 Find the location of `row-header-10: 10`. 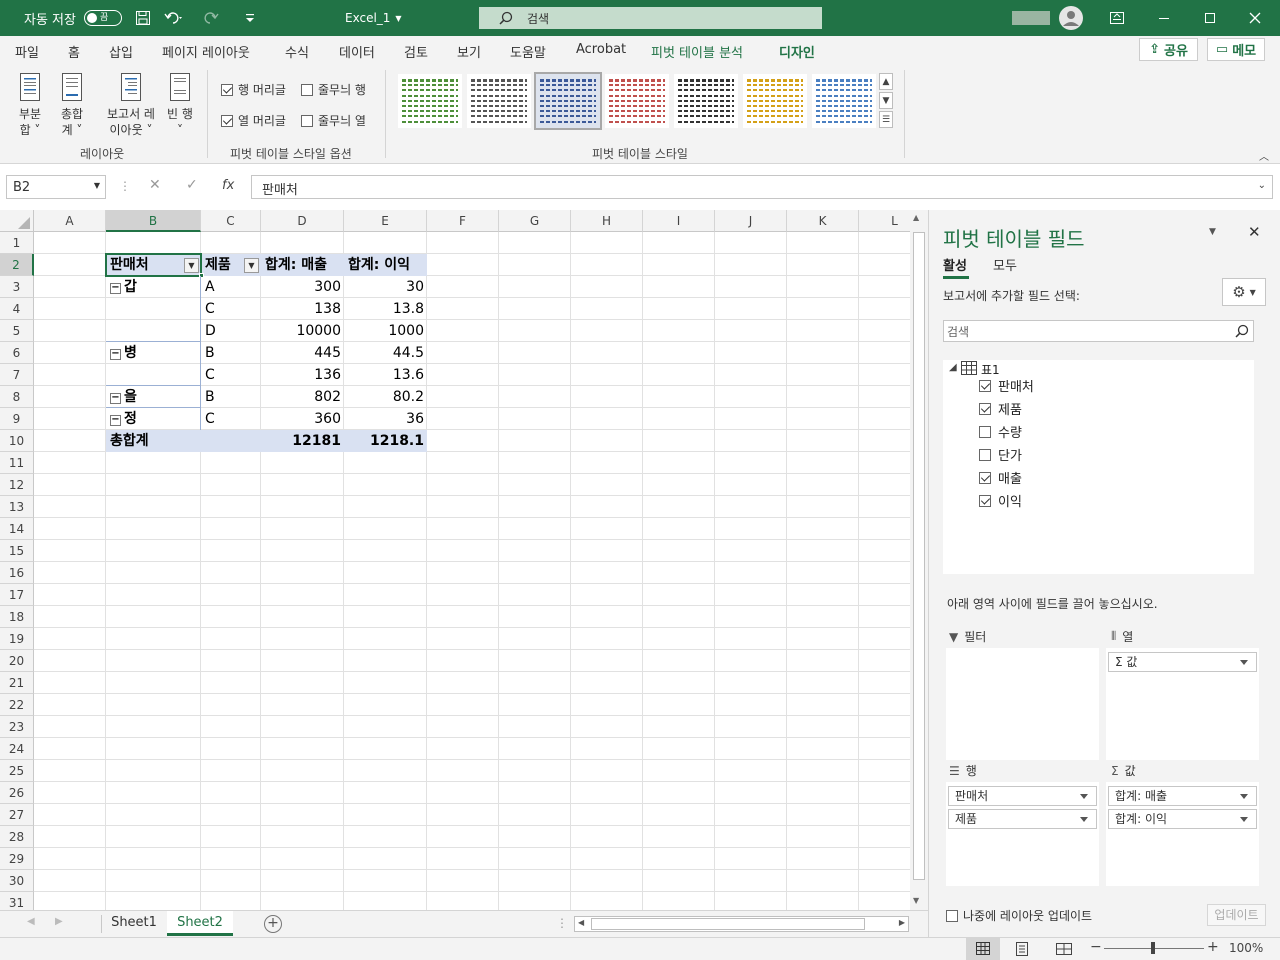

row-header-10: 10 is located at coordinates (17, 441).